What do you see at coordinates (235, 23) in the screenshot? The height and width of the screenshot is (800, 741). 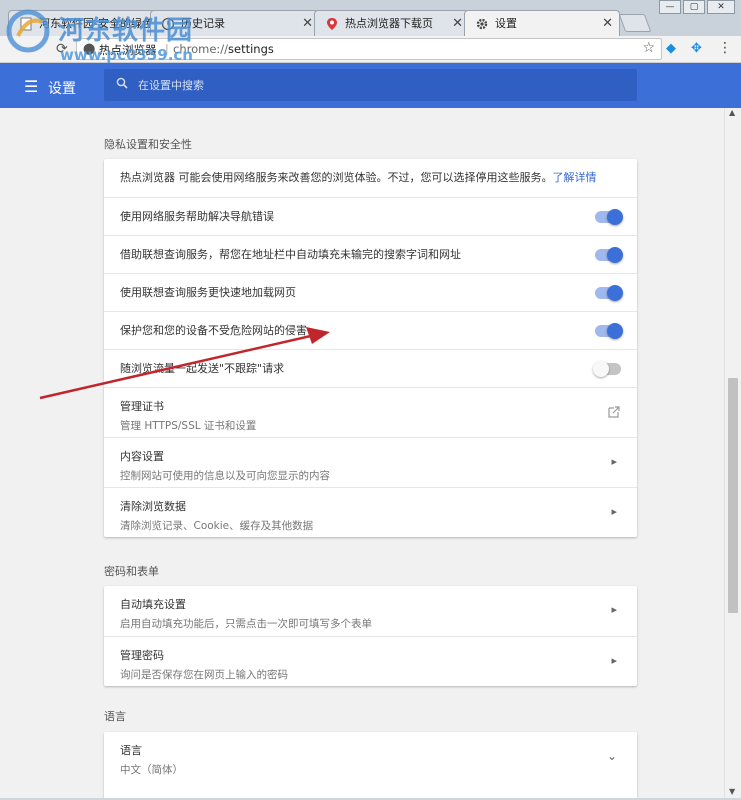 I see `tab-history: 历史记录 ✕` at bounding box center [235, 23].